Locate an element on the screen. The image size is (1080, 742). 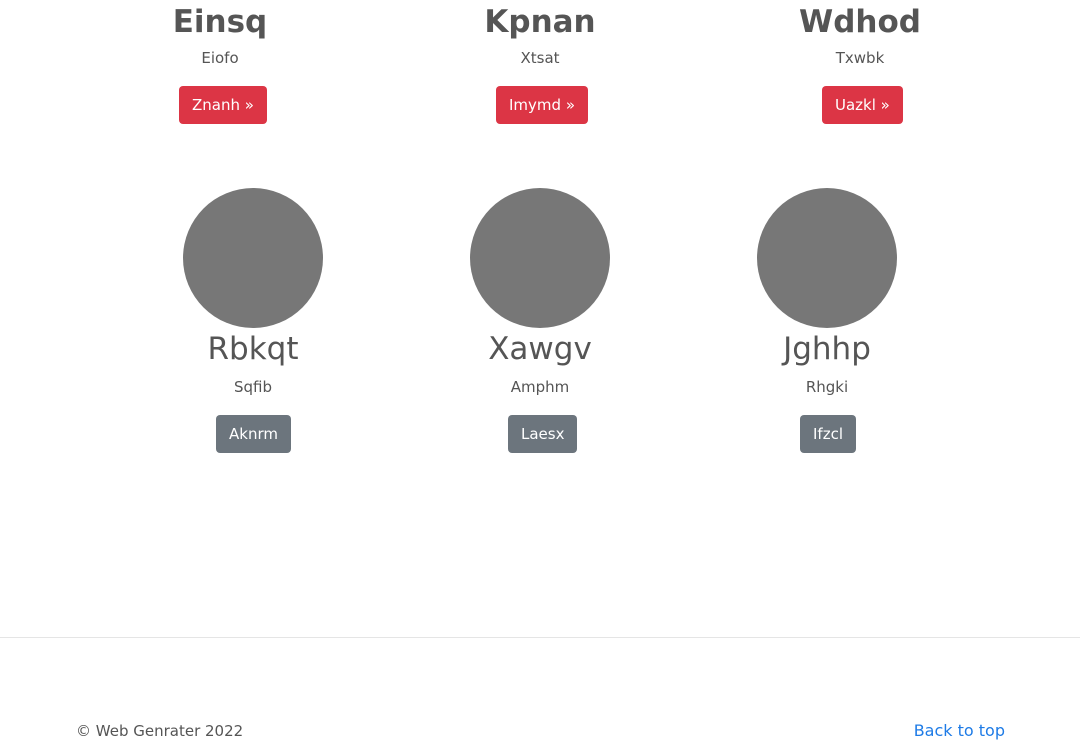
member-card: Jghhp Rhgki Ifzcl is located at coordinates (827, 320).